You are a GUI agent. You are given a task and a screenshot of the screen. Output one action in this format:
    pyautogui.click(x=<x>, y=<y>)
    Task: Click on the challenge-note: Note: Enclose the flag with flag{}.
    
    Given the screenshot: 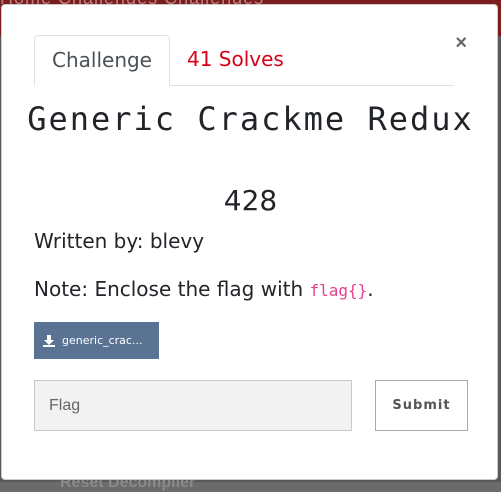 What is the action you would take?
    pyautogui.click(x=204, y=289)
    